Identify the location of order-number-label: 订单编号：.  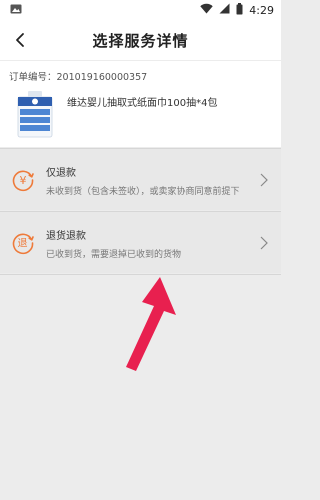
(33, 77).